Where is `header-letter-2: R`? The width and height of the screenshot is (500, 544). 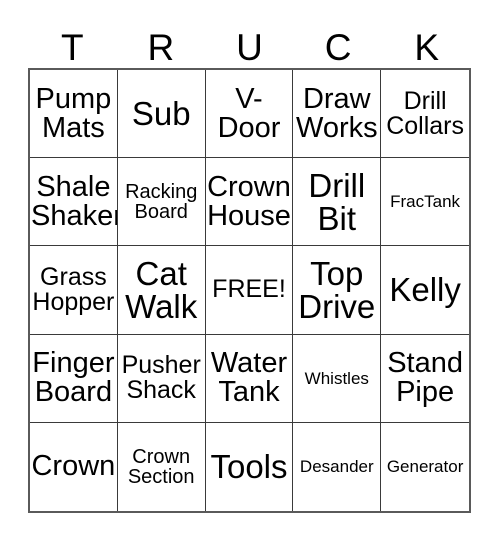
header-letter-2: R is located at coordinates (161, 47).